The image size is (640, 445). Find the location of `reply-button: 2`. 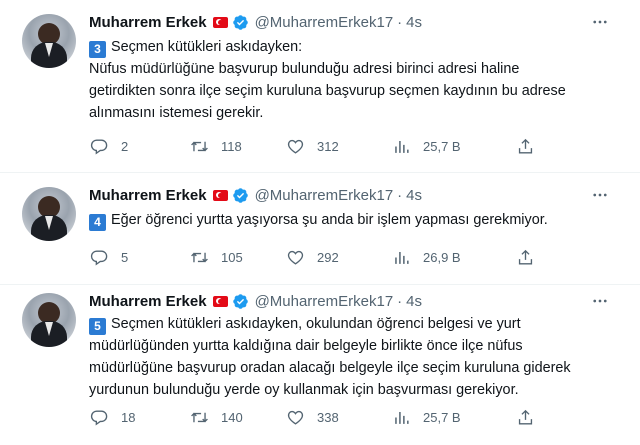

reply-button: 2 is located at coordinates (109, 146).